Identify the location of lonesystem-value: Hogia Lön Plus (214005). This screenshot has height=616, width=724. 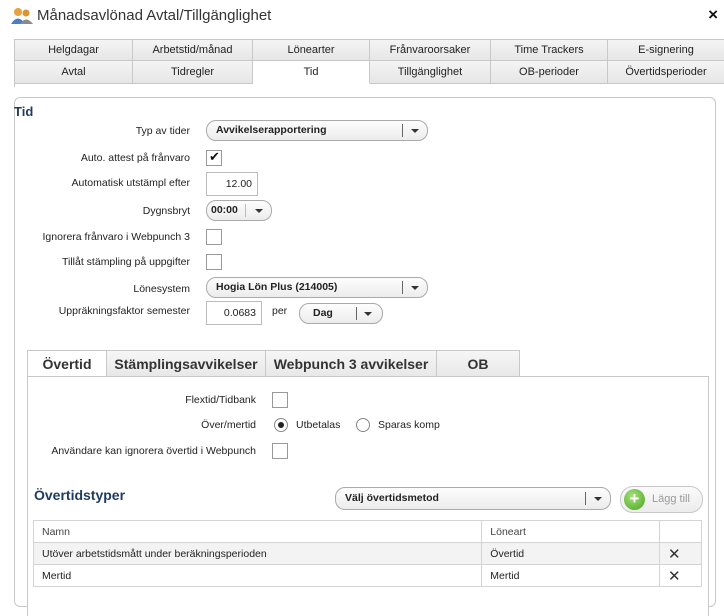
(277, 287).